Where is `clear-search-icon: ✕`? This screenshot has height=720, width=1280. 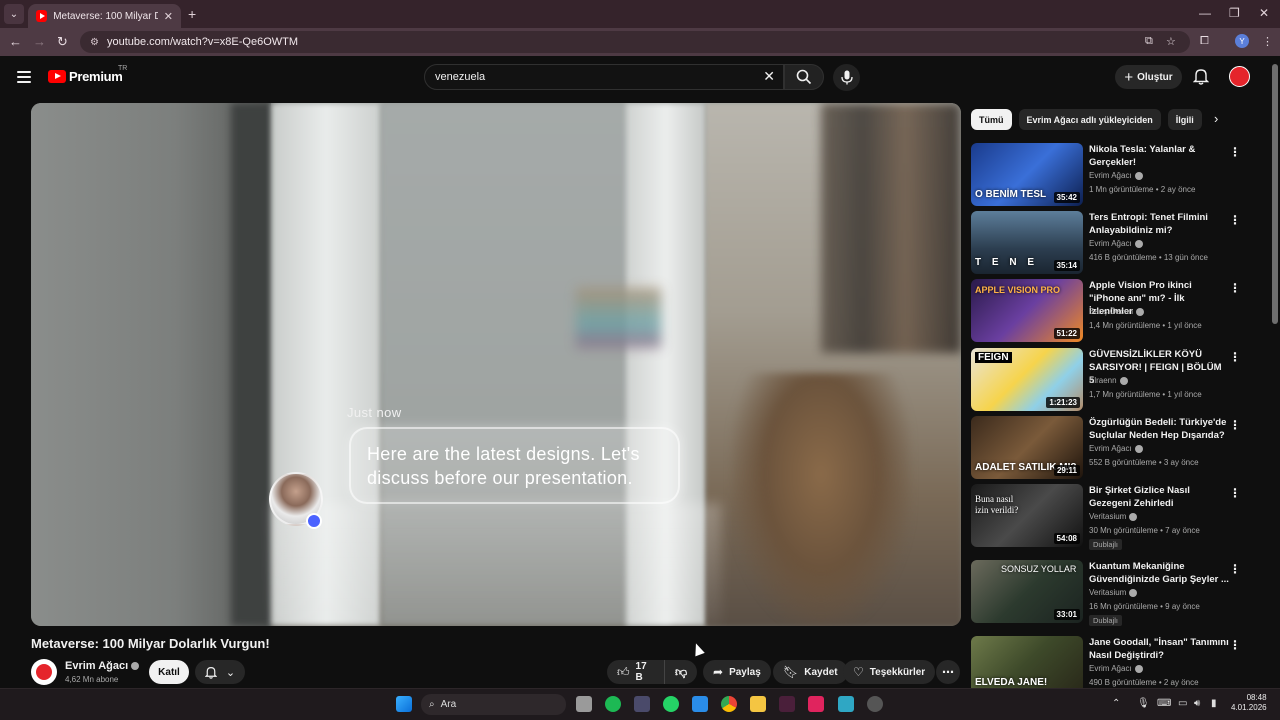 clear-search-icon: ✕ is located at coordinates (769, 76).